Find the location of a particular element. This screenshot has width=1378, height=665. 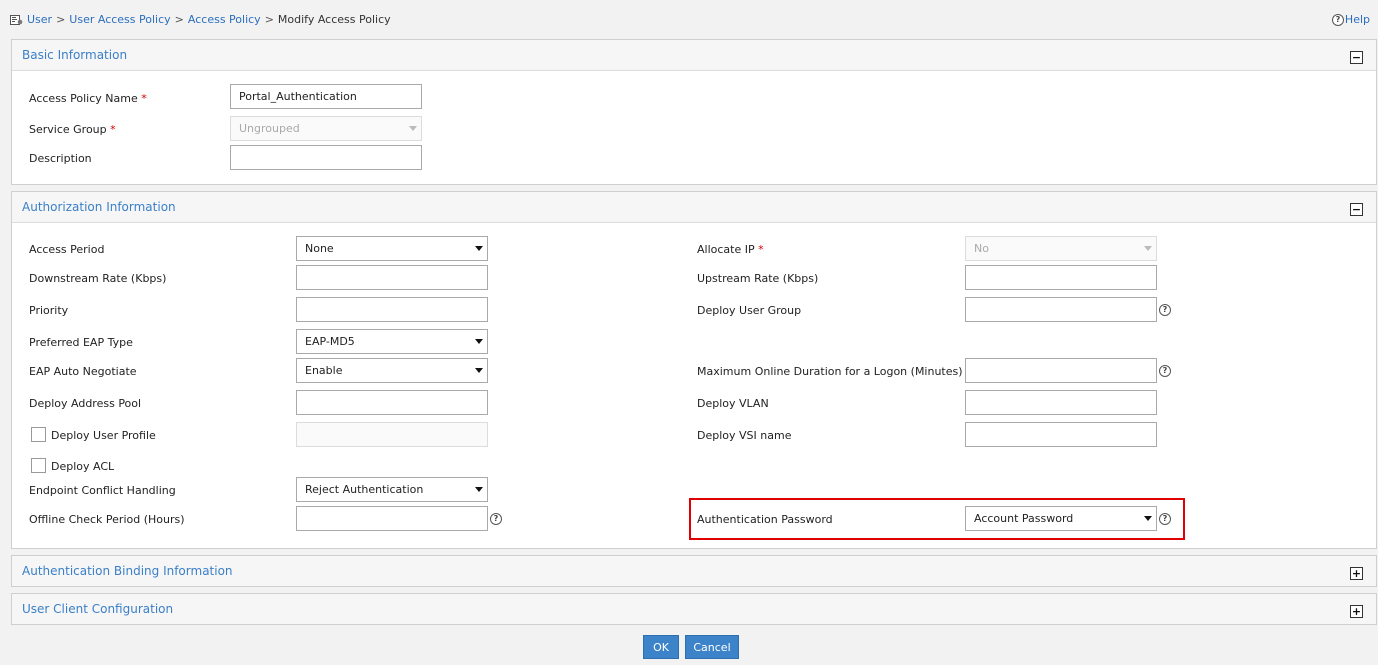

deploy-acl-label: Deploy ACL is located at coordinates (83, 466).